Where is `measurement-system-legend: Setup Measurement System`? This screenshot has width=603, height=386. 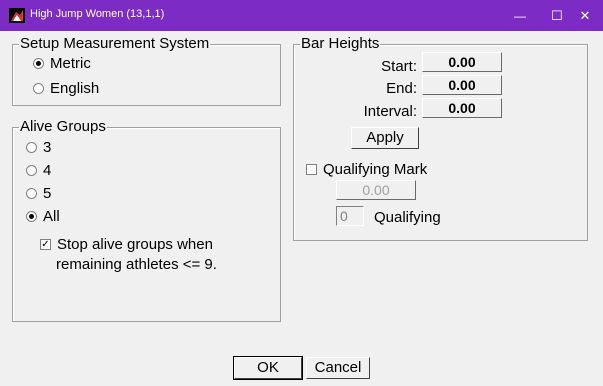
measurement-system-legend: Setup Measurement System is located at coordinates (115, 44).